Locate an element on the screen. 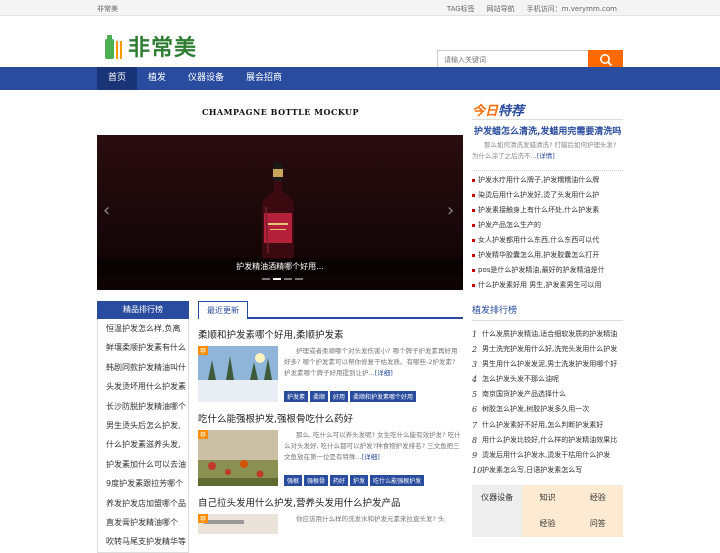 The image size is (720, 553). ranked-item: 2 男士洗完护发用什么好,洗完头发用什么护发 is located at coordinates (547, 349).